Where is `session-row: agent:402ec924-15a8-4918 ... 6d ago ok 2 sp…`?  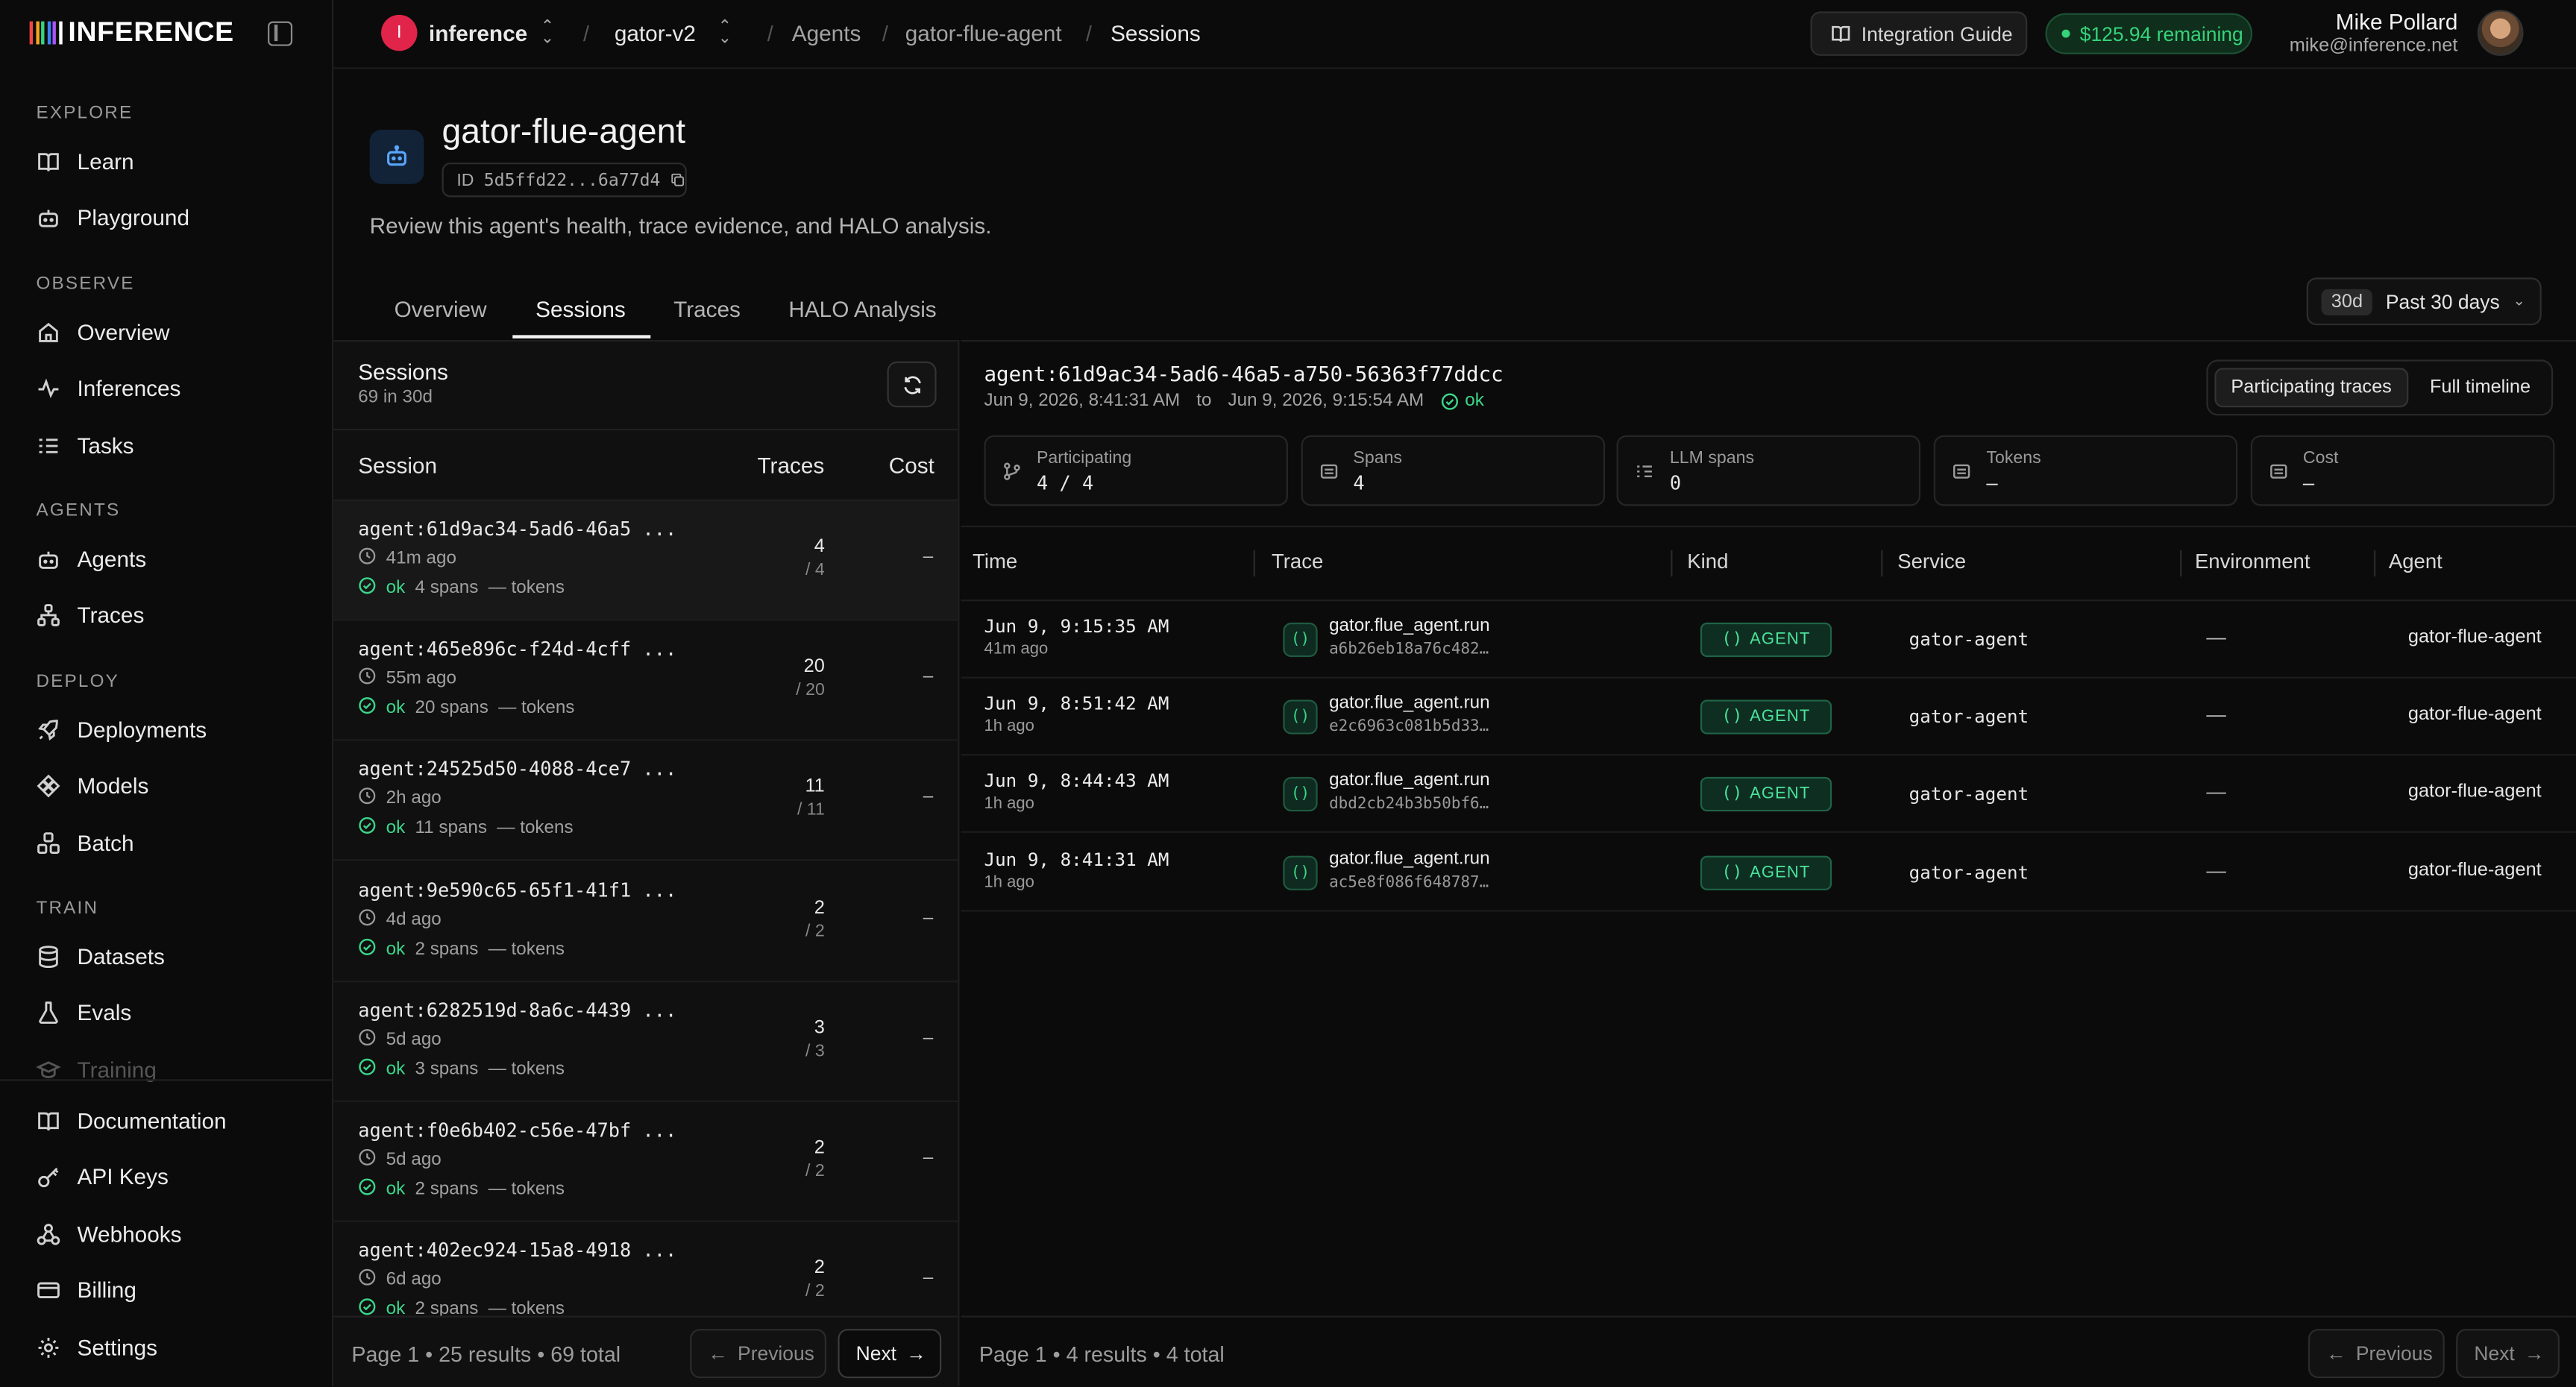 session-row: agent:402ec924-15a8-4918 ... 6d ago ok 2 sp… is located at coordinates (646, 1268).